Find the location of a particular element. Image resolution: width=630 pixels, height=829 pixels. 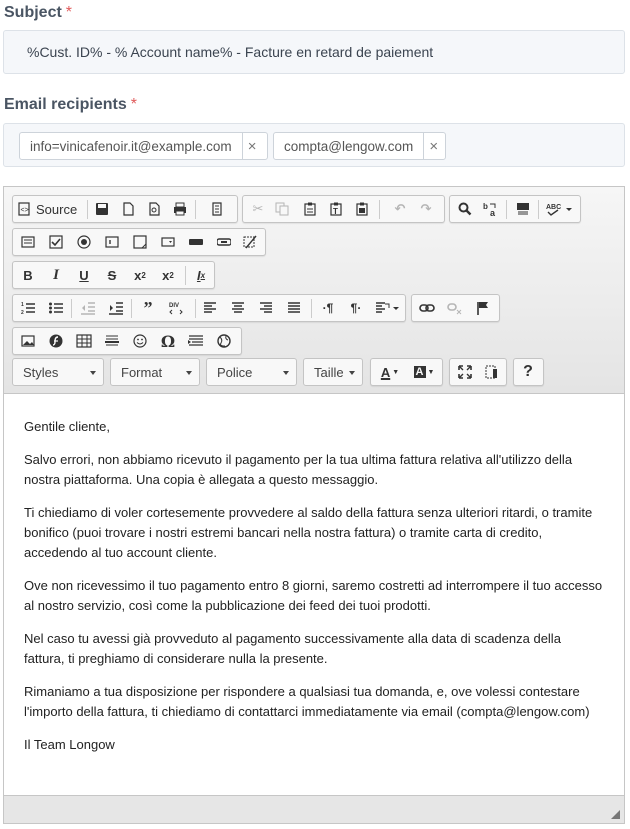

font-dropdown: Police is located at coordinates (251, 372).